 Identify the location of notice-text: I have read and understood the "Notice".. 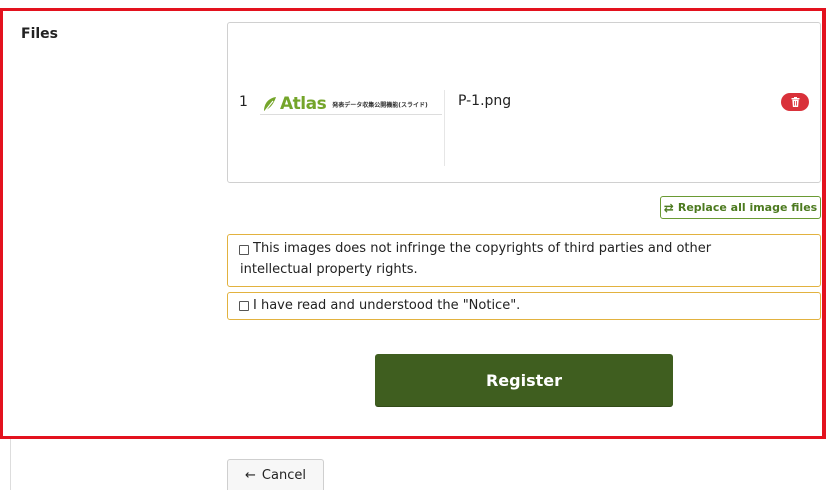
(387, 305).